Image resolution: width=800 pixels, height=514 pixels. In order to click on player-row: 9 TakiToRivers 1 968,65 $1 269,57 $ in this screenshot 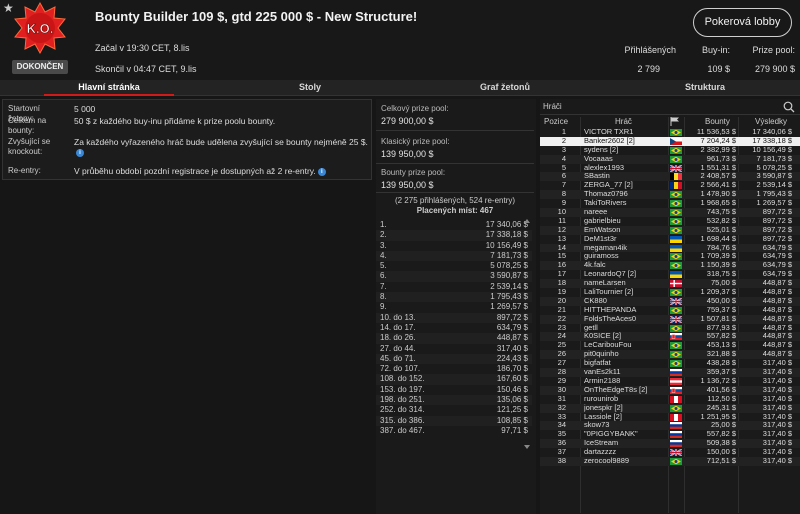, I will do `click(670, 203)`.